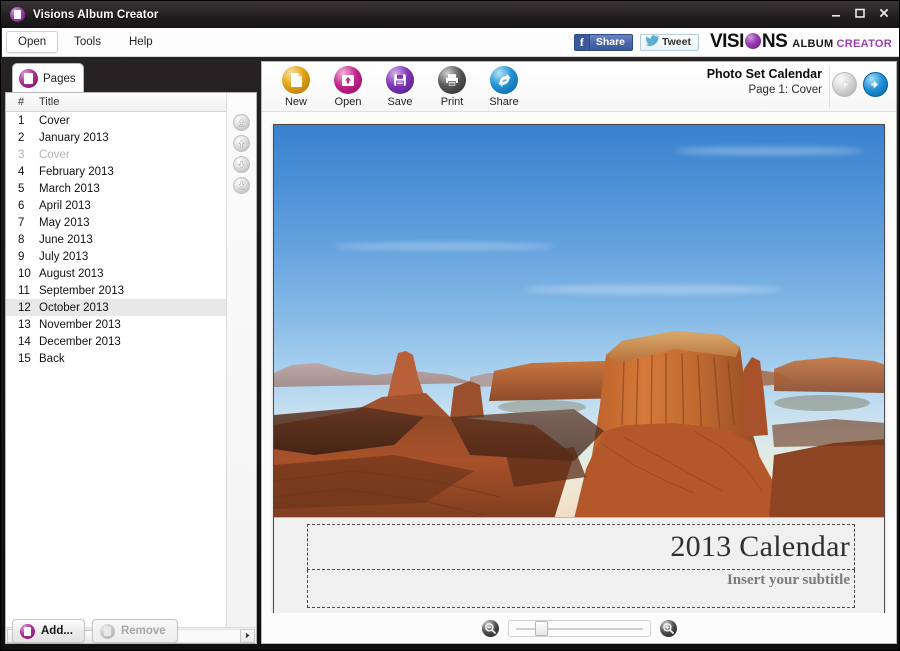 This screenshot has width=900, height=651. I want to click on page-list-item-number: 4, so click(21, 171).